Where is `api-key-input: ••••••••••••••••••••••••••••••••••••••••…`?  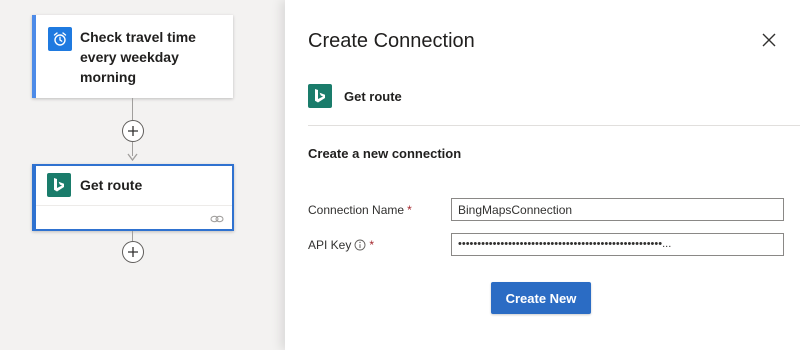
api-key-input: ••••••••••••••••••••••••••••••••••••••••… is located at coordinates (617, 244).